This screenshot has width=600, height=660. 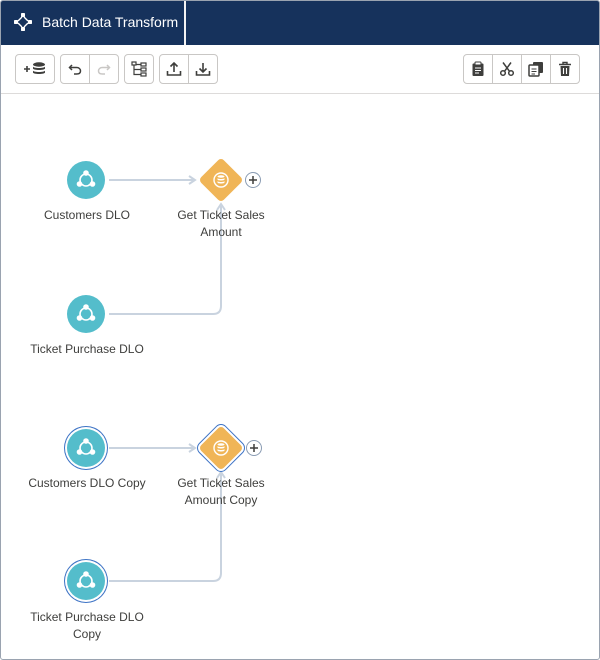 I want to click on add-input-button, so click(x=35, y=69).